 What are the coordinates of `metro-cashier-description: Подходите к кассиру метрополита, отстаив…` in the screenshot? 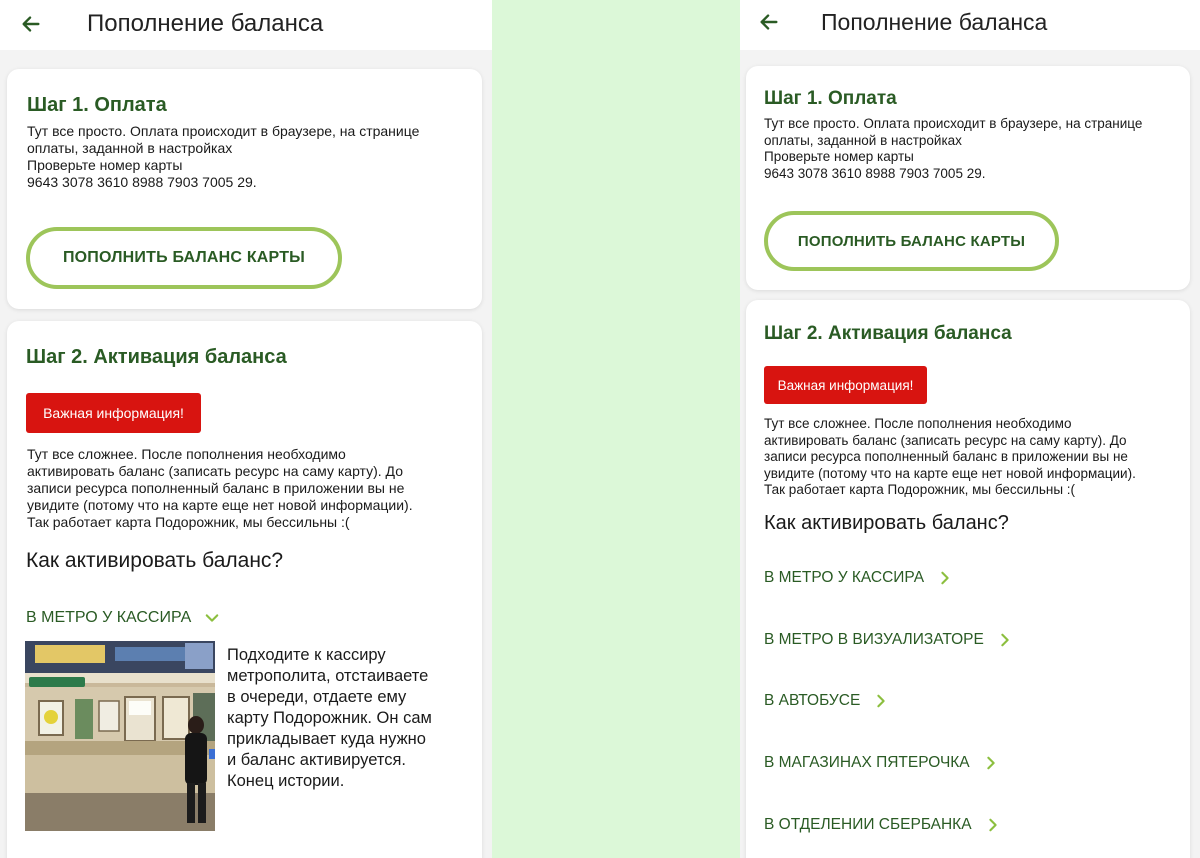 It's located at (329, 718).